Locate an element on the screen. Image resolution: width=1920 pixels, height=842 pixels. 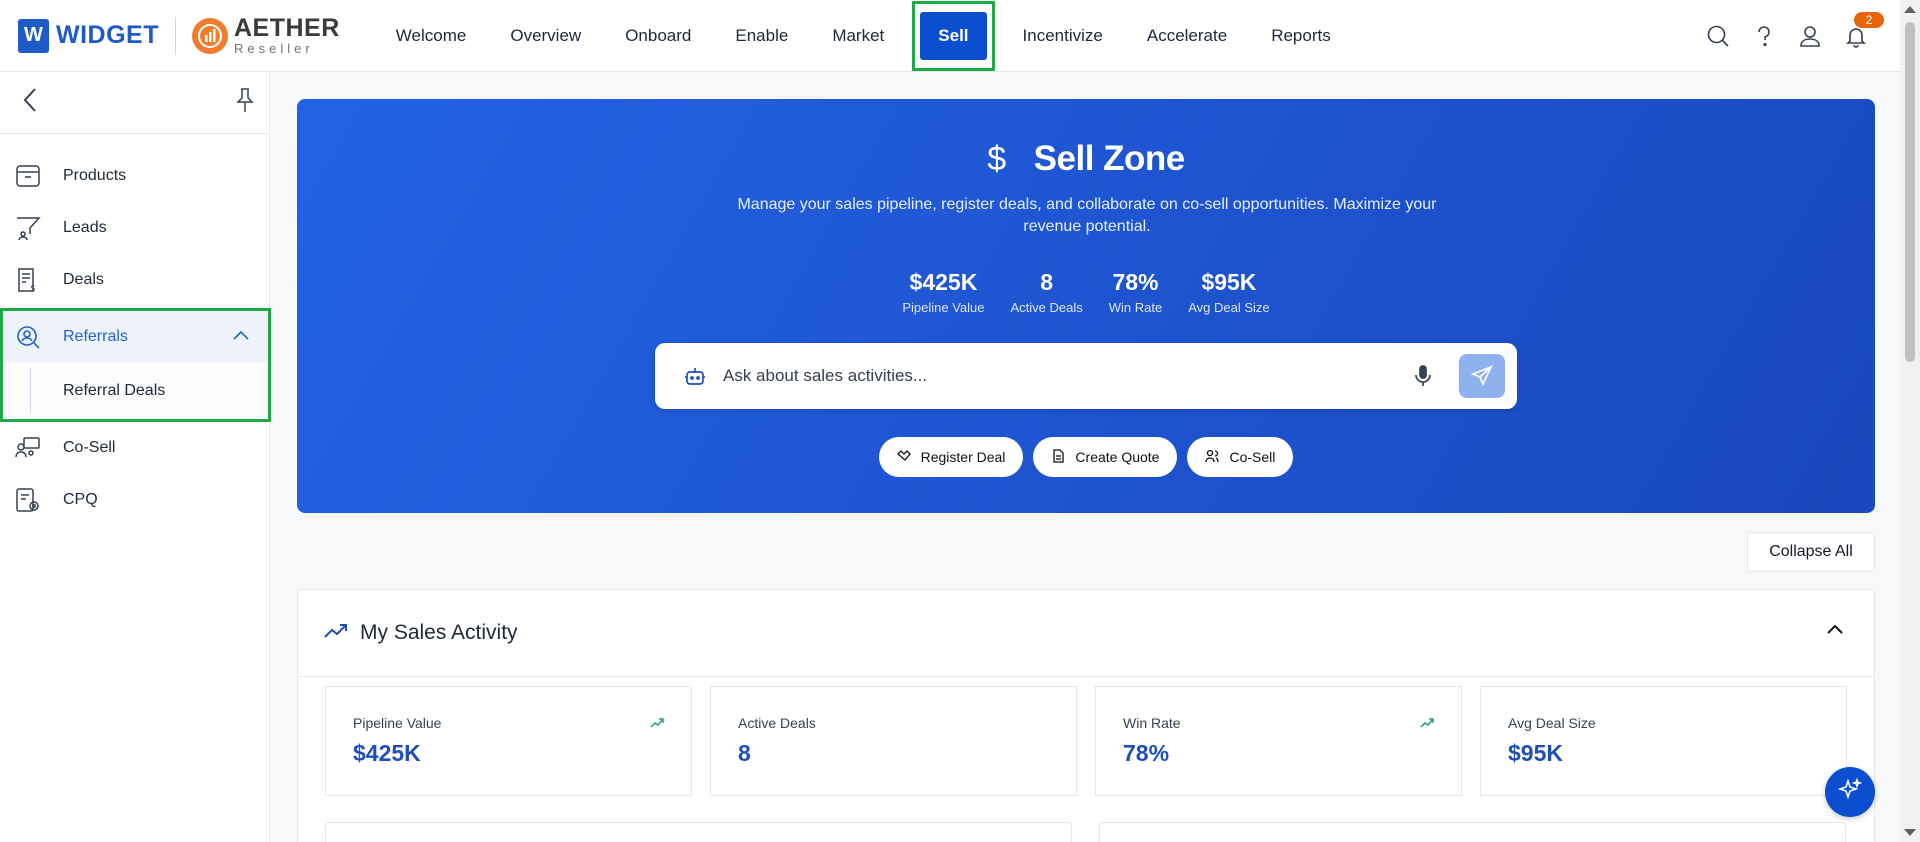
invoice-dollar-icon: $ is located at coordinates (28, 280).